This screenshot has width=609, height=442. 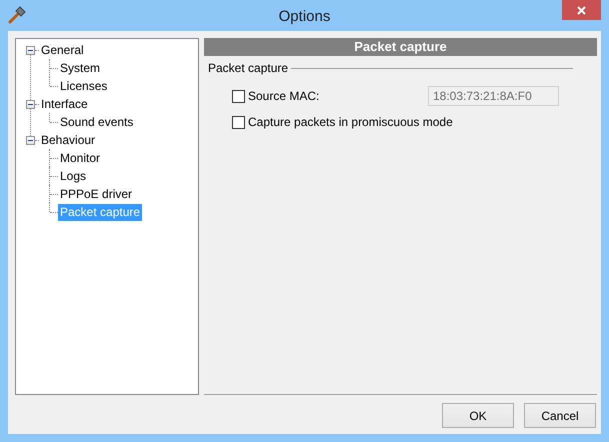 I want to click on tree-item: General, so click(x=62, y=50).